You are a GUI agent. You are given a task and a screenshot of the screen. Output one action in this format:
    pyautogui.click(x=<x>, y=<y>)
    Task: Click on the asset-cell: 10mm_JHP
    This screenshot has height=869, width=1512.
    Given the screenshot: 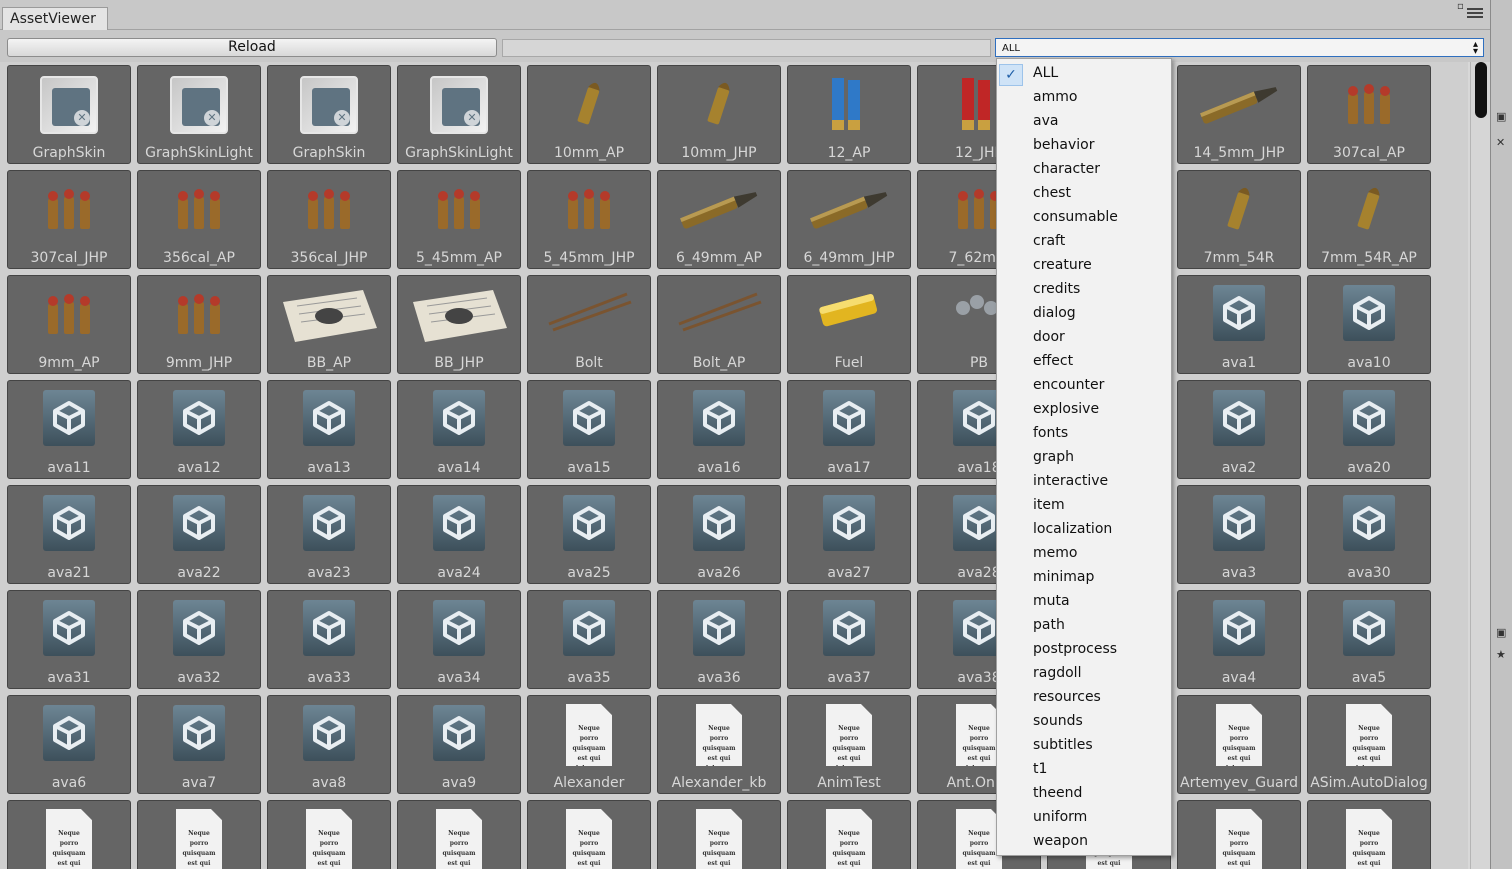 What is the action you would take?
    pyautogui.click(x=719, y=114)
    